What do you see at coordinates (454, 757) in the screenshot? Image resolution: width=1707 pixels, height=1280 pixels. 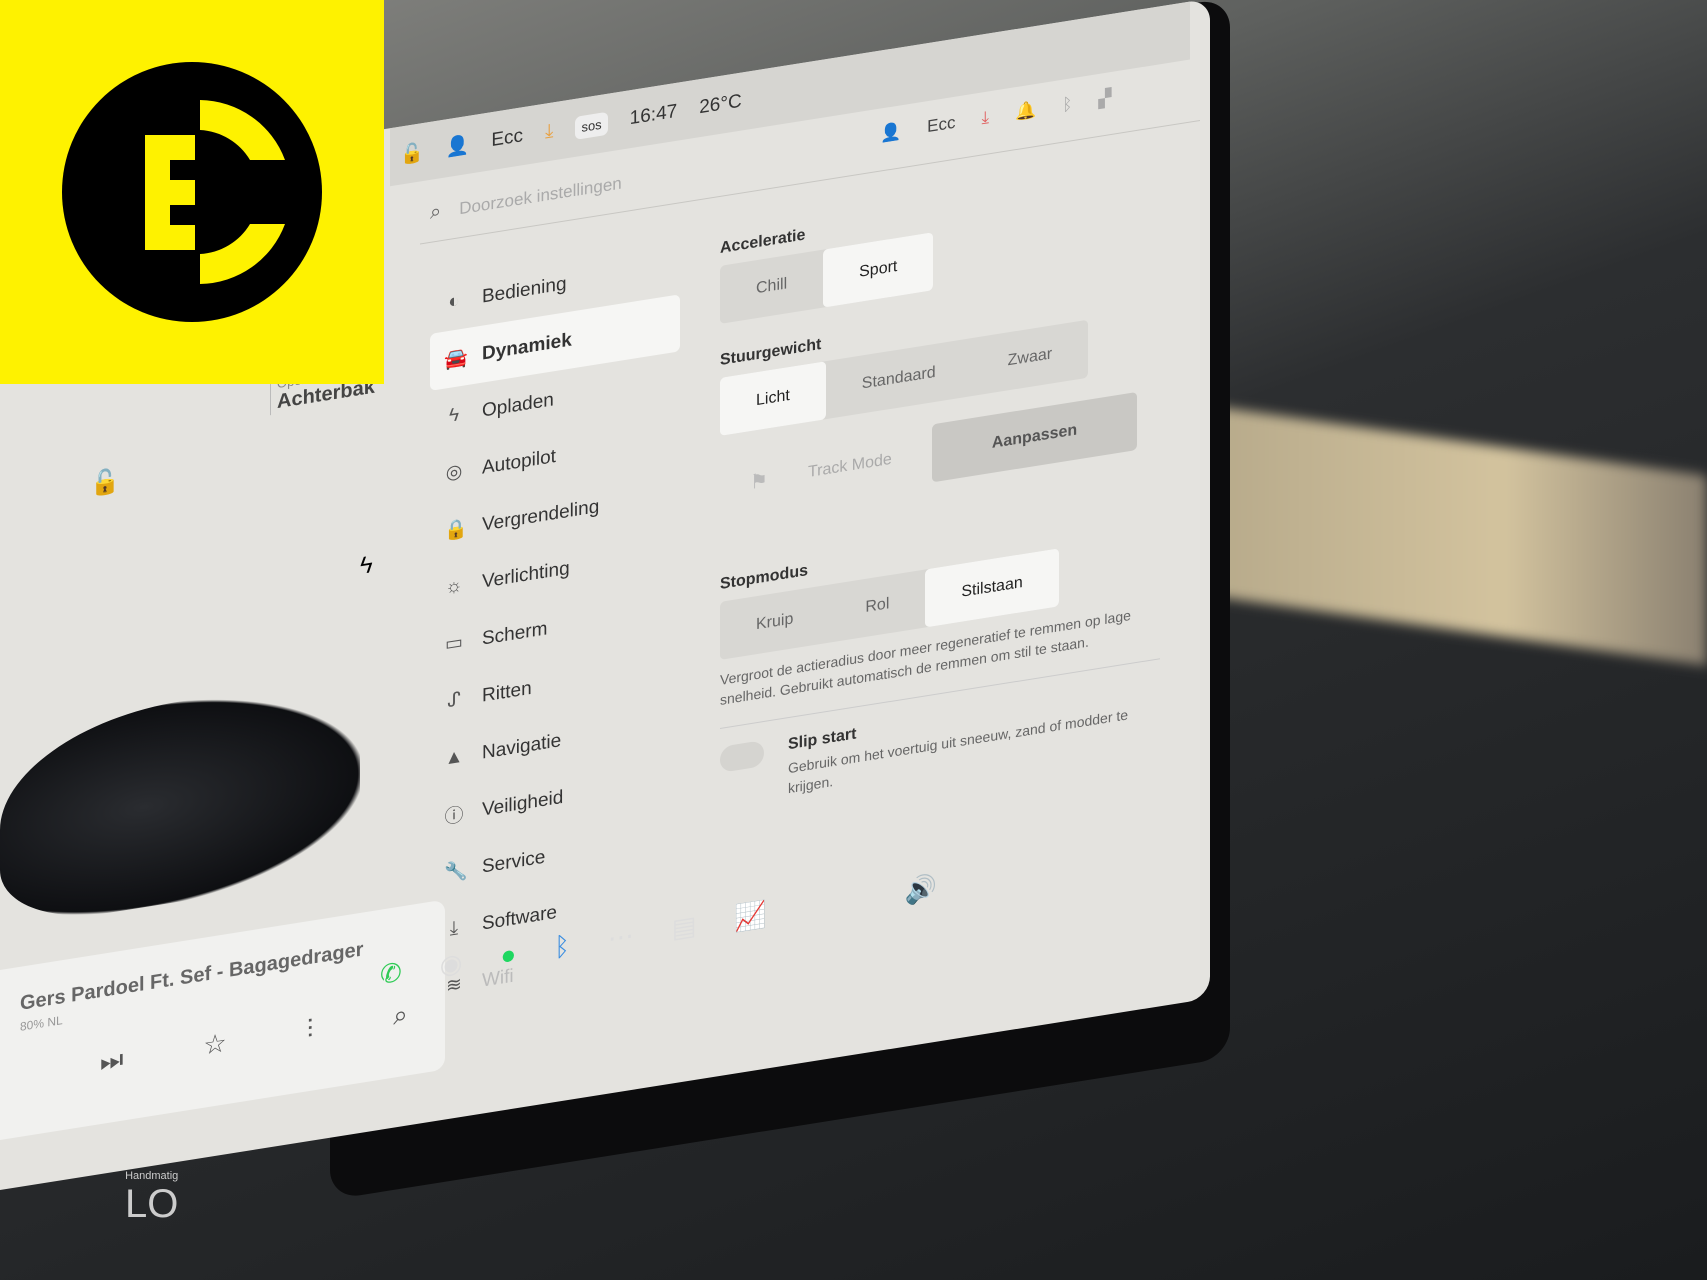 I see `navigation-icon: ▲` at bounding box center [454, 757].